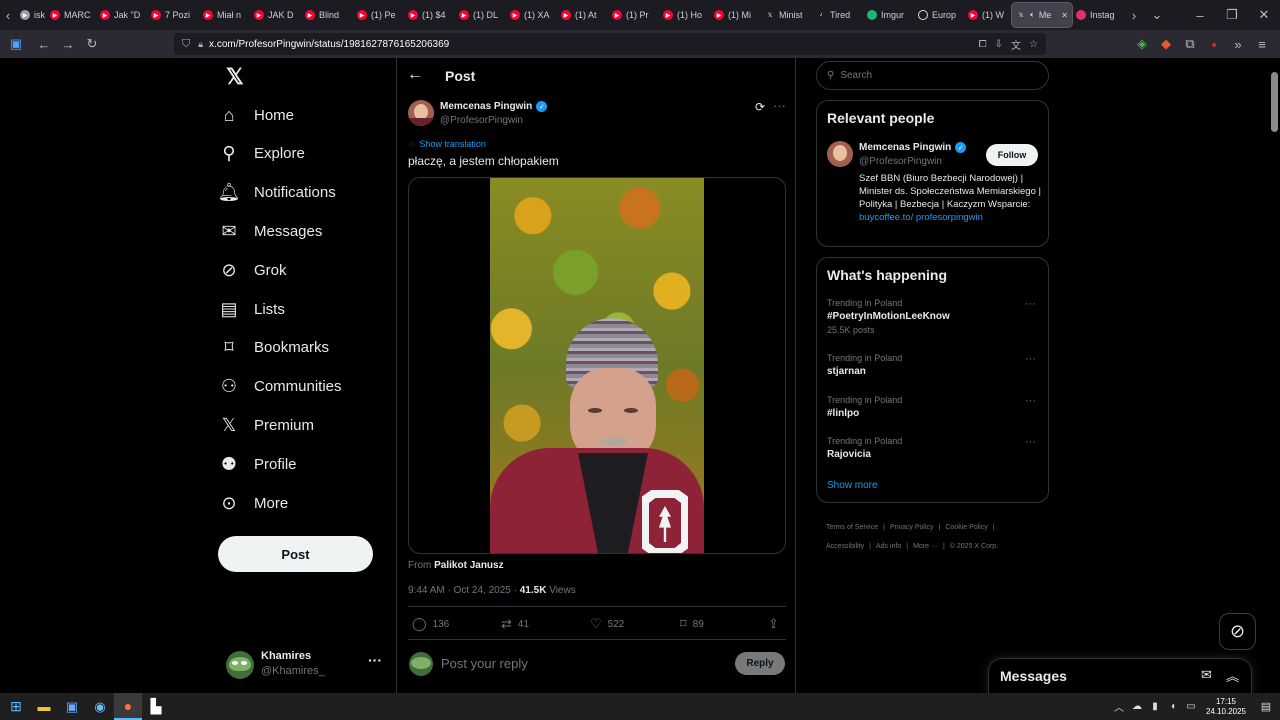 Image resolution: width=1280 pixels, height=720 pixels. Describe the element at coordinates (966, 527) in the screenshot. I see `footer-link: Cookie Policy` at that location.